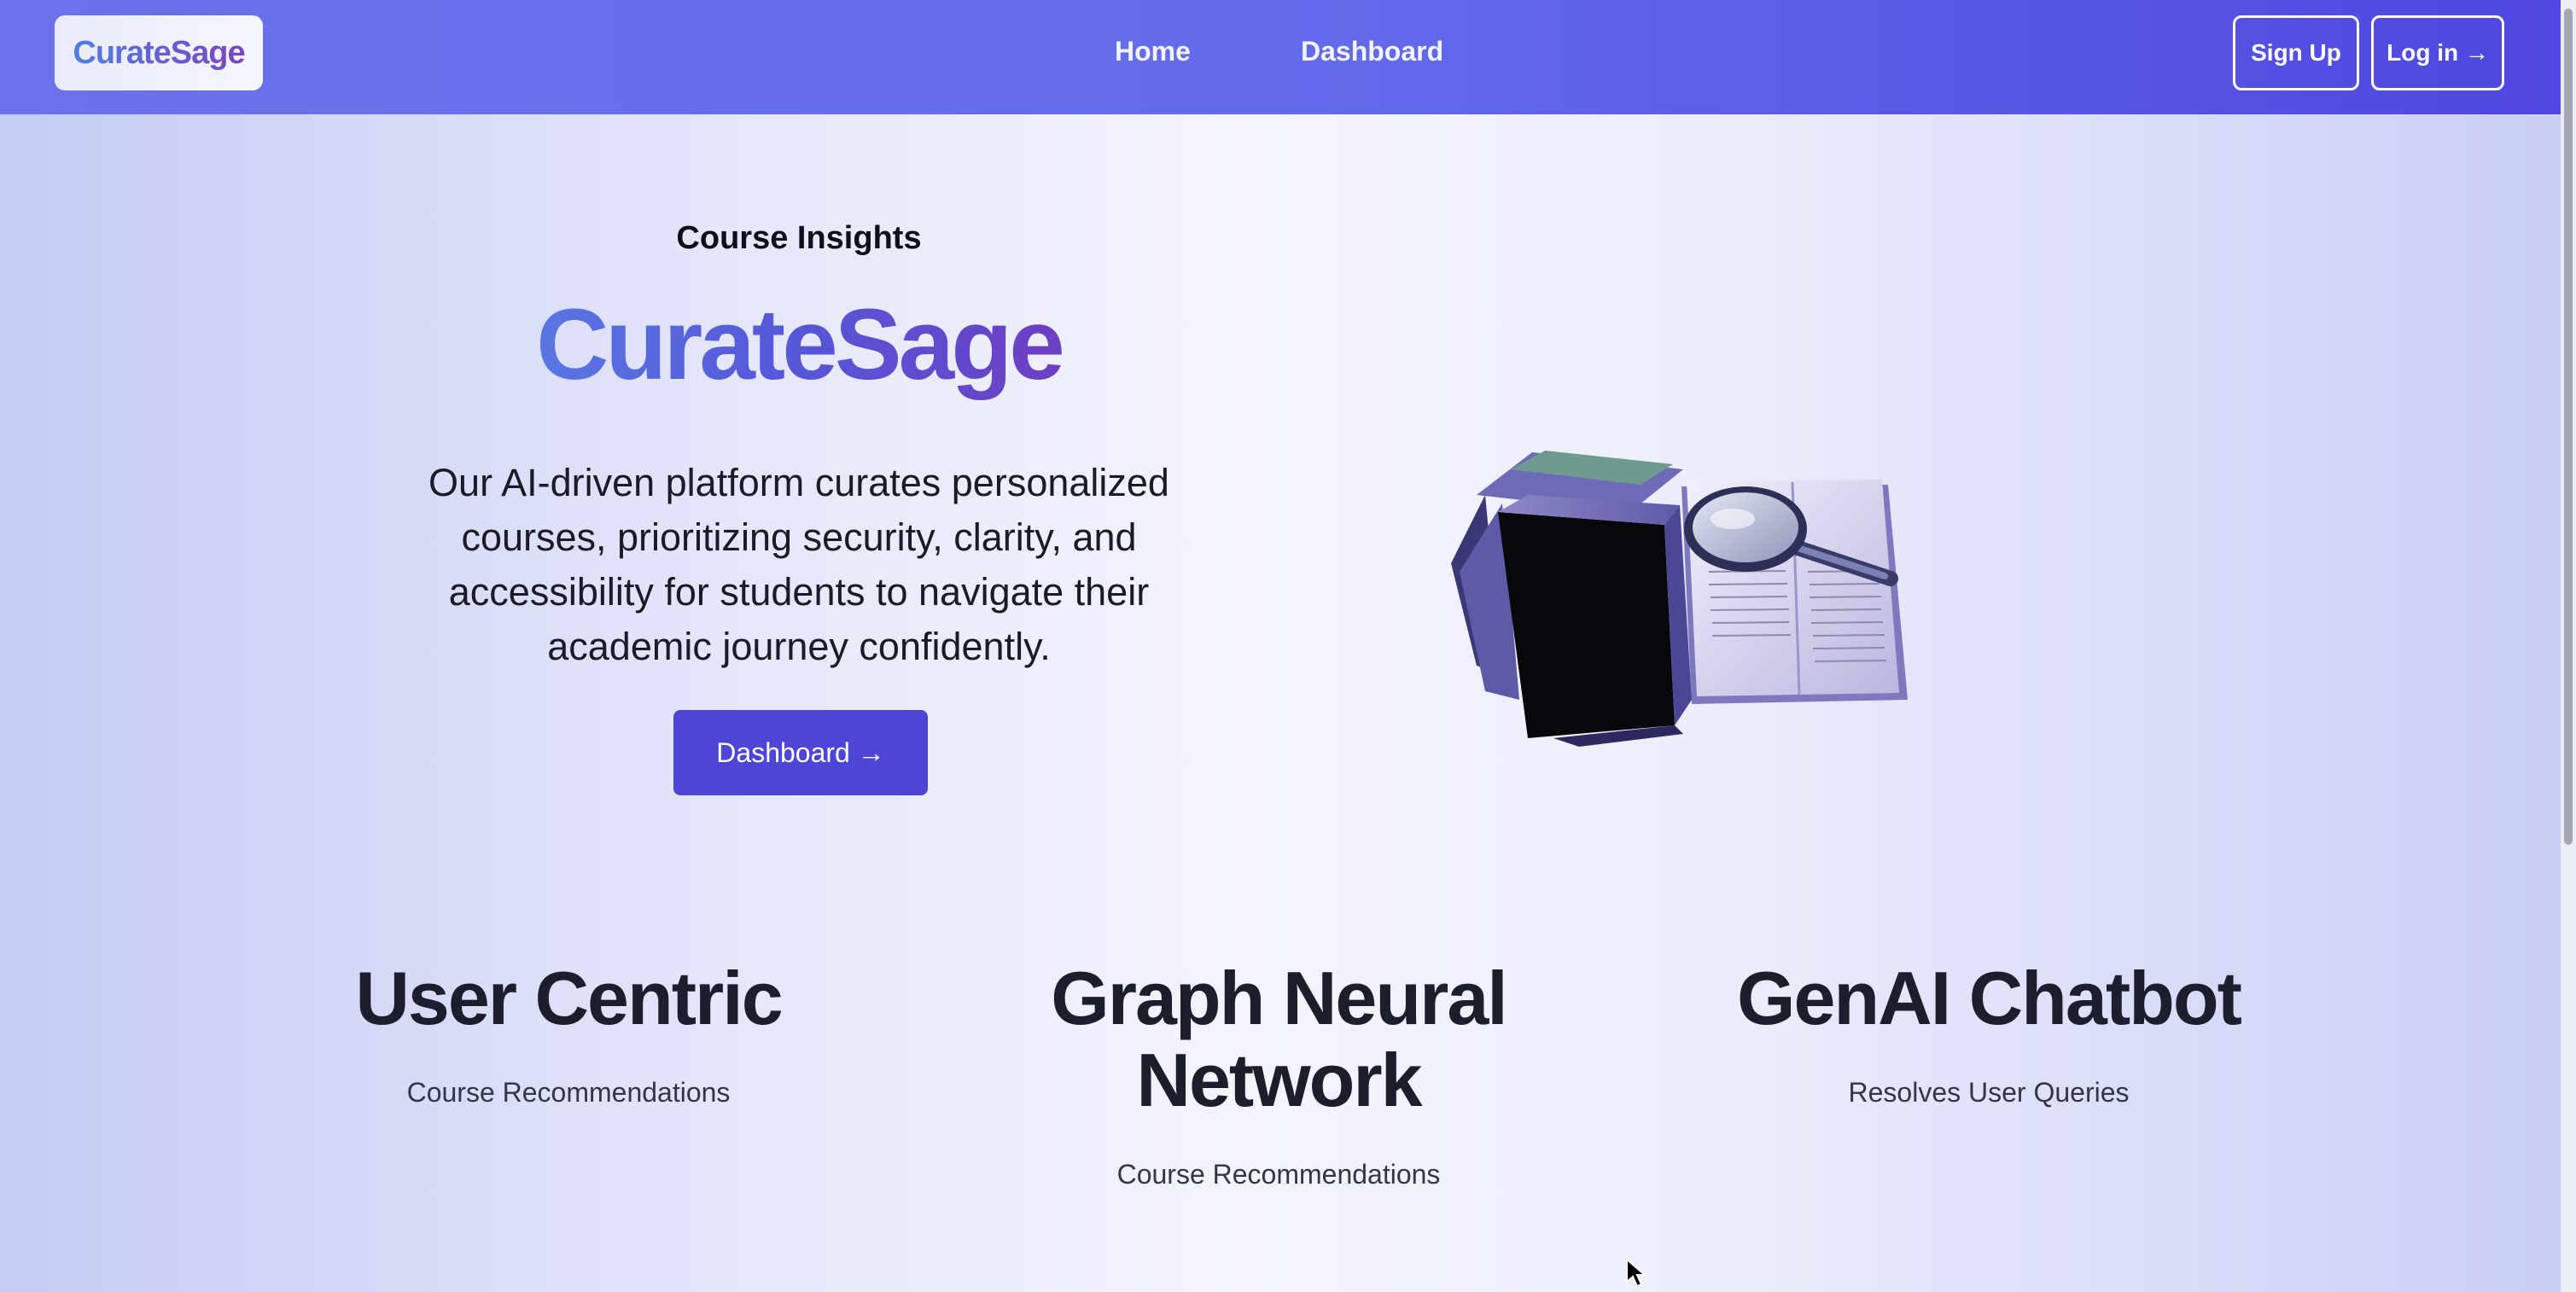 The width and height of the screenshot is (2576, 1292). Describe the element at coordinates (569, 998) in the screenshot. I see `feature-title-user-centric: User Centric` at that location.